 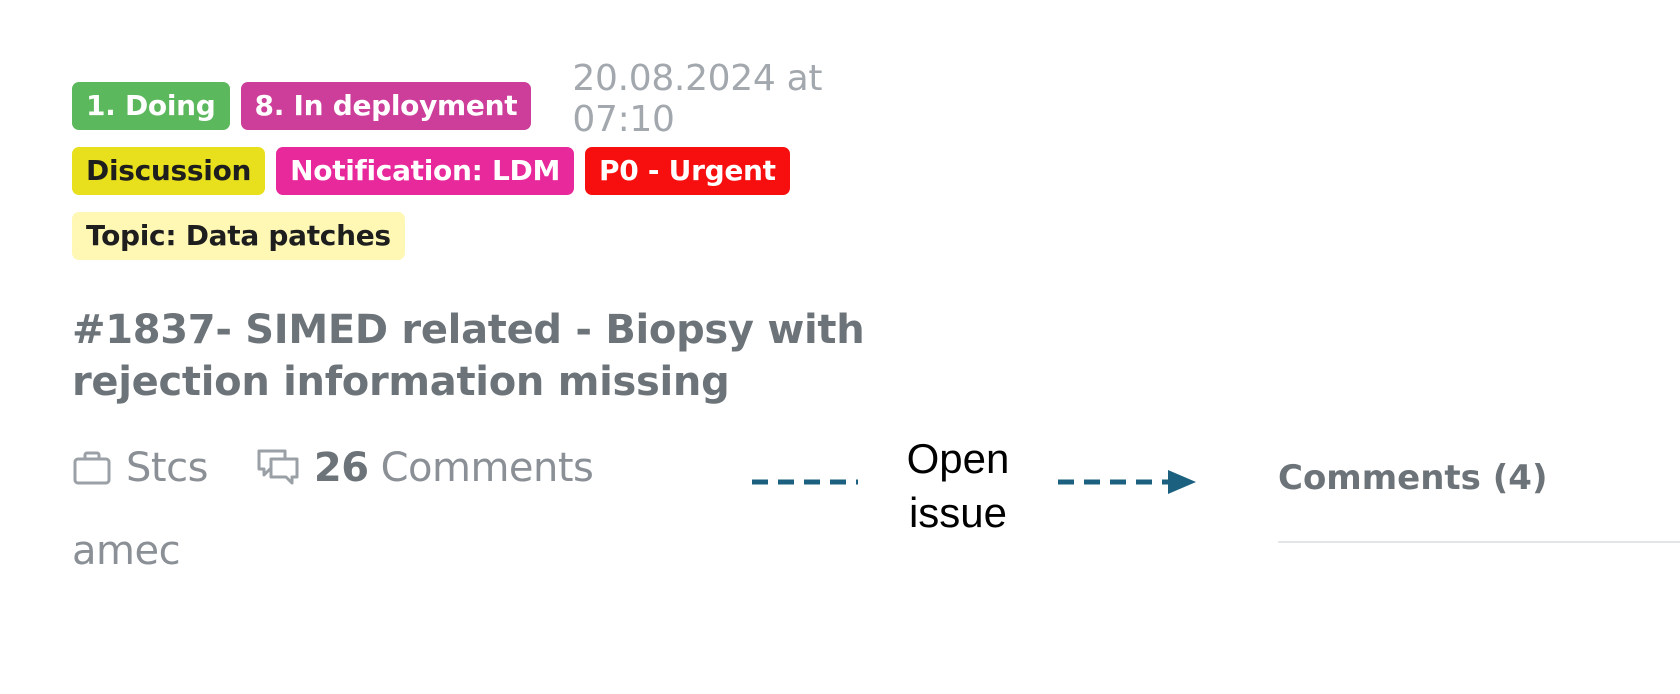 What do you see at coordinates (1182, 482) in the screenshot?
I see `arrowhead-icon` at bounding box center [1182, 482].